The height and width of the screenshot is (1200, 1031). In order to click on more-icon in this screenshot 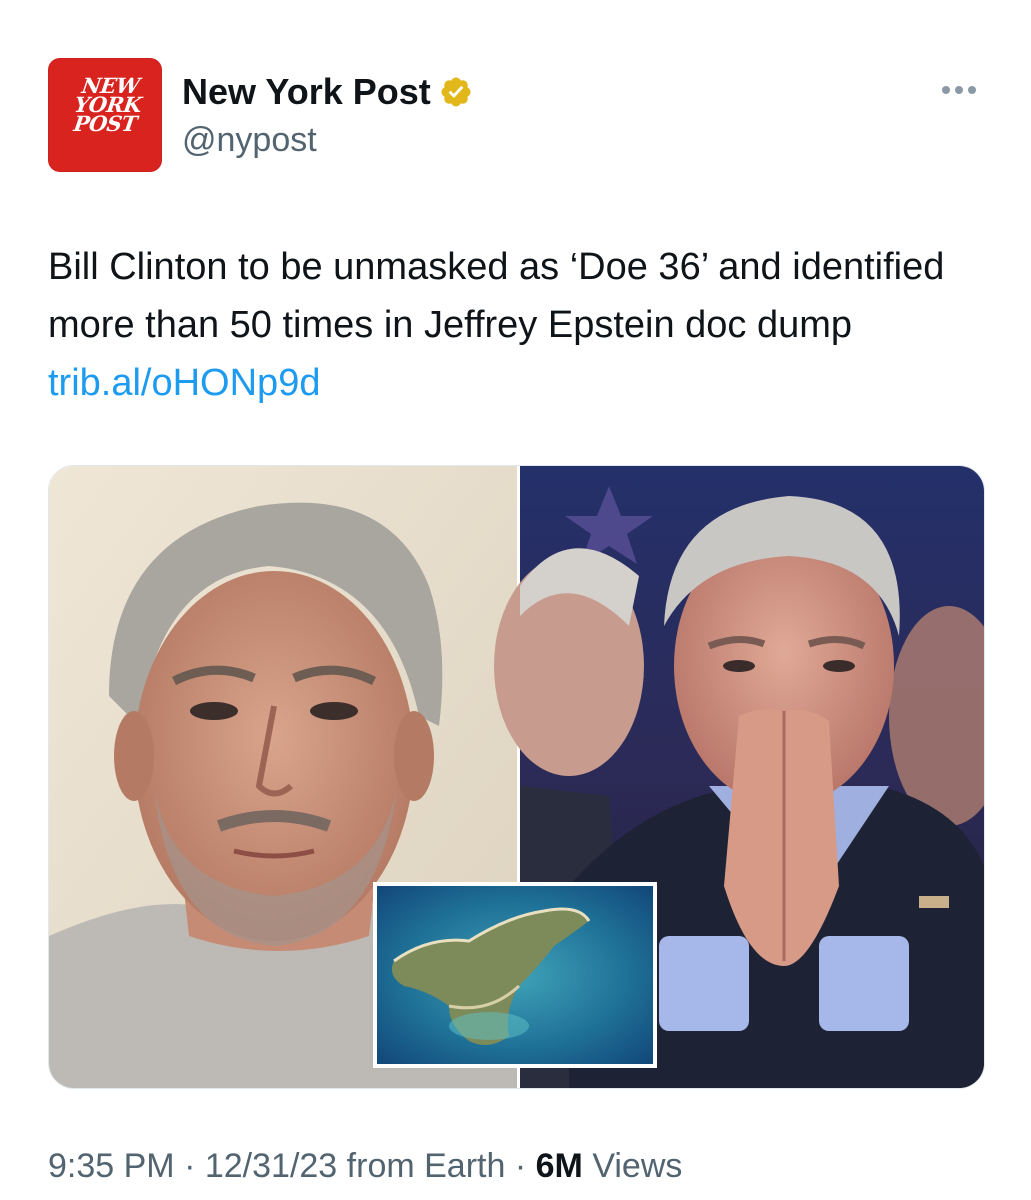, I will do `click(962, 90)`.